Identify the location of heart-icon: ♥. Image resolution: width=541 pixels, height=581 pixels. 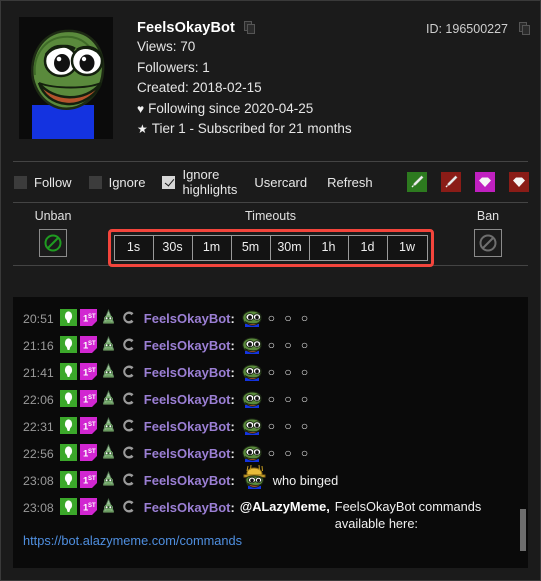
(141, 108).